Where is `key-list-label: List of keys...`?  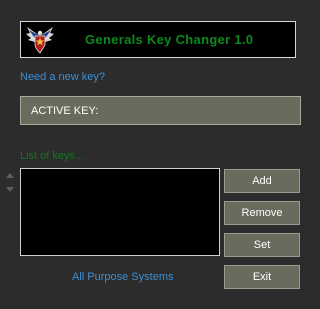
key-list-label: List of keys... is located at coordinates (52, 156).